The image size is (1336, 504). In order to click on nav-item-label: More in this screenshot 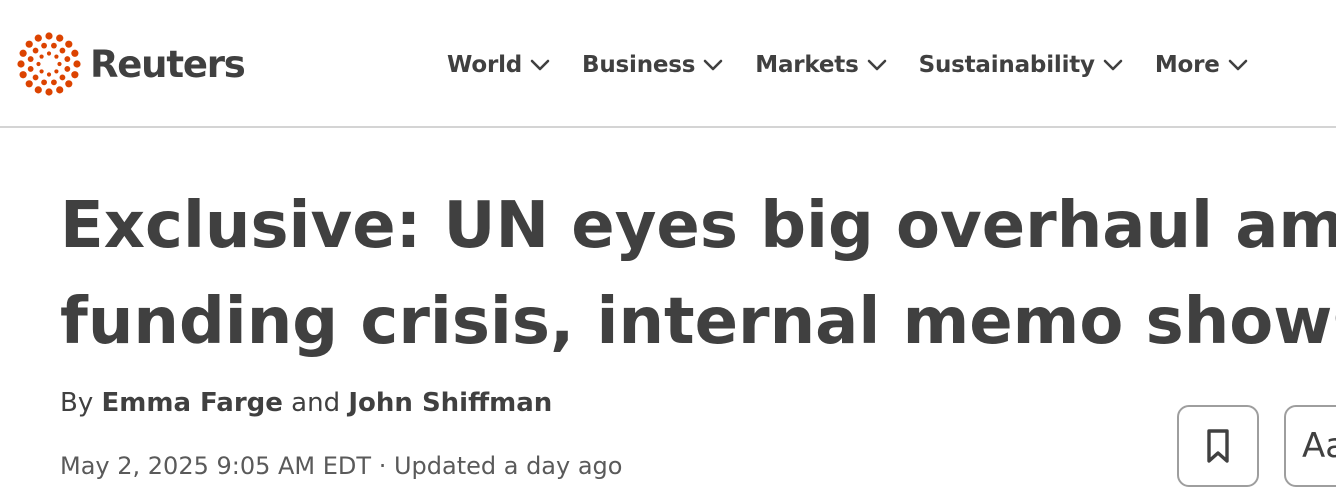, I will do `click(1187, 65)`.